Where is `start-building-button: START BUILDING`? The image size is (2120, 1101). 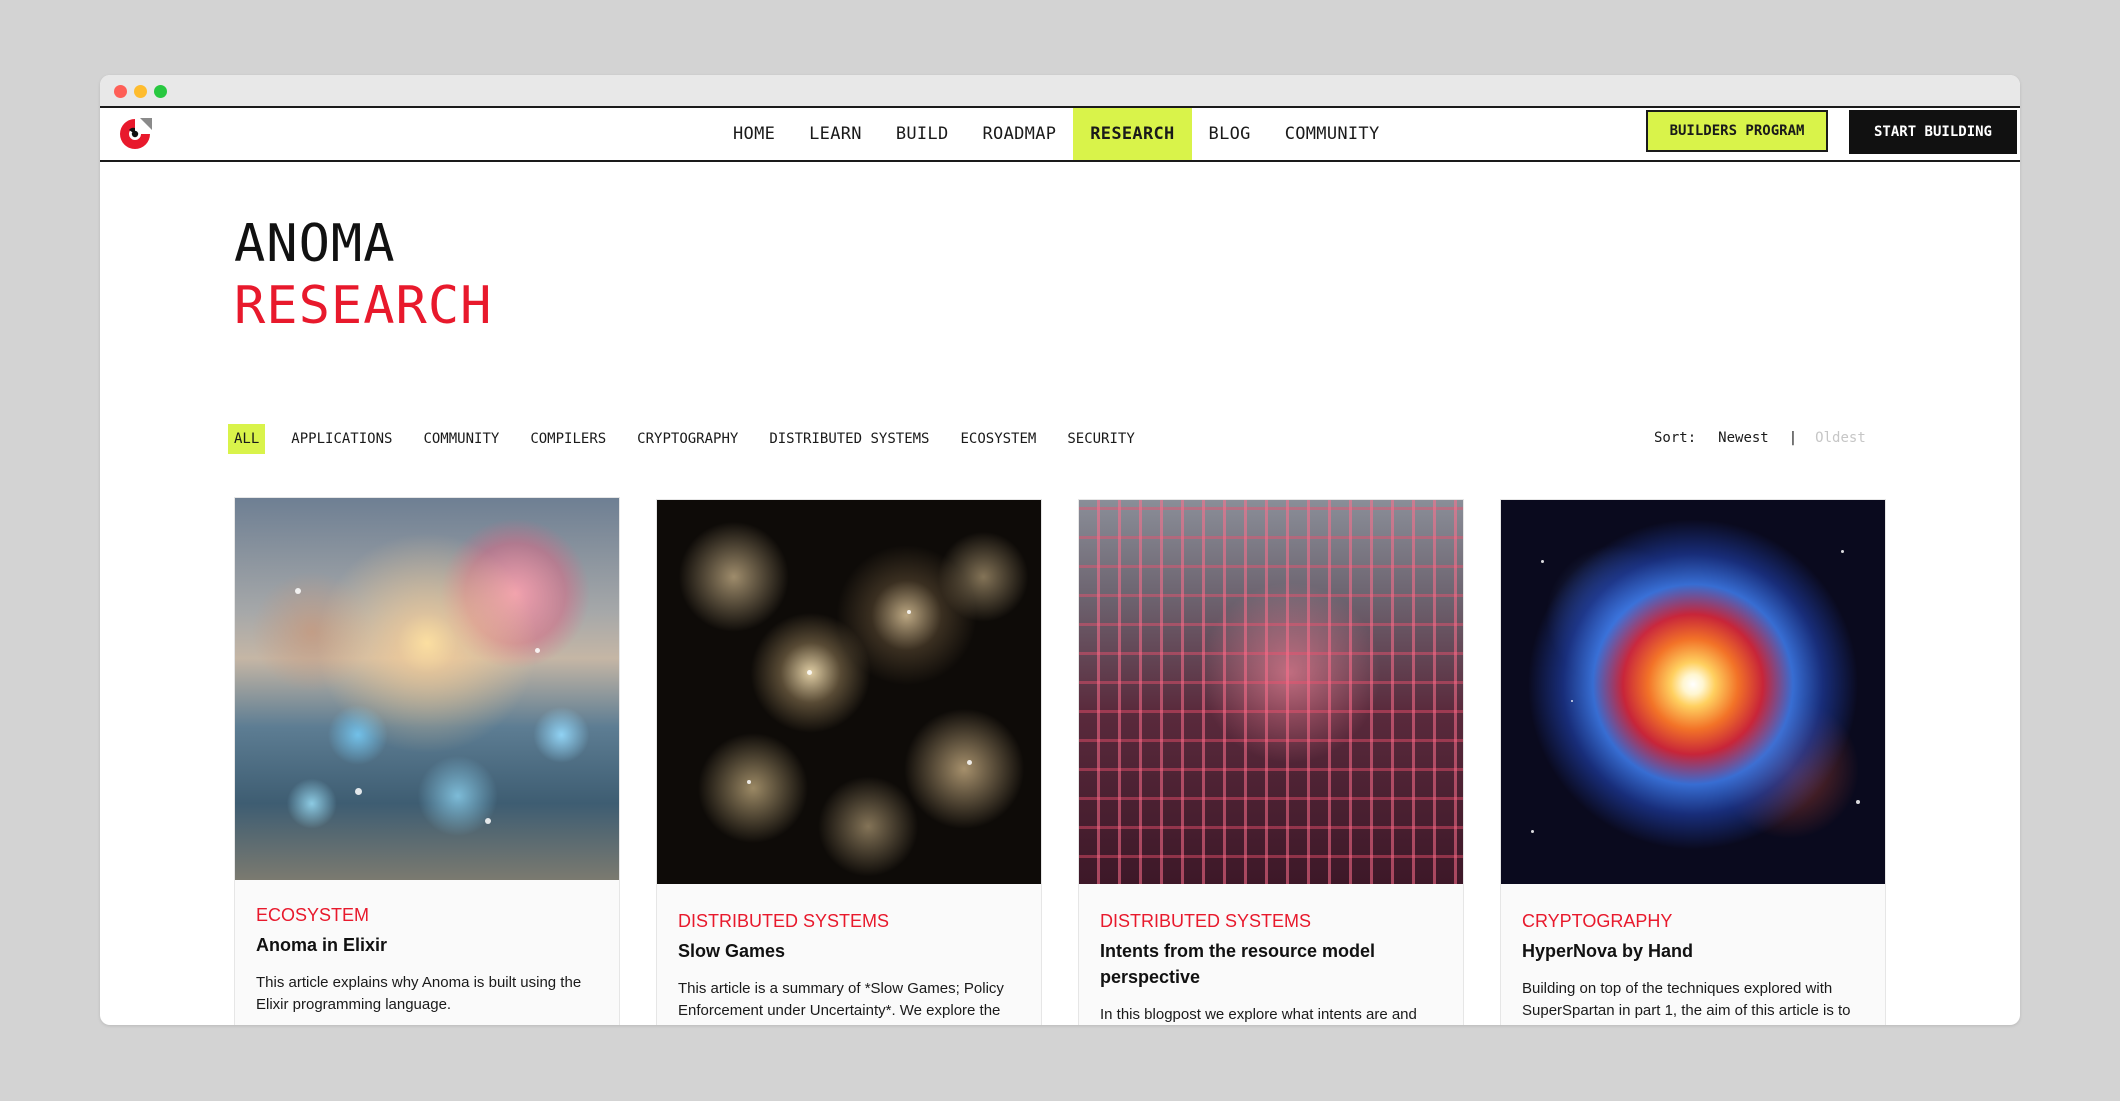
start-building-button: START BUILDING is located at coordinates (1933, 132).